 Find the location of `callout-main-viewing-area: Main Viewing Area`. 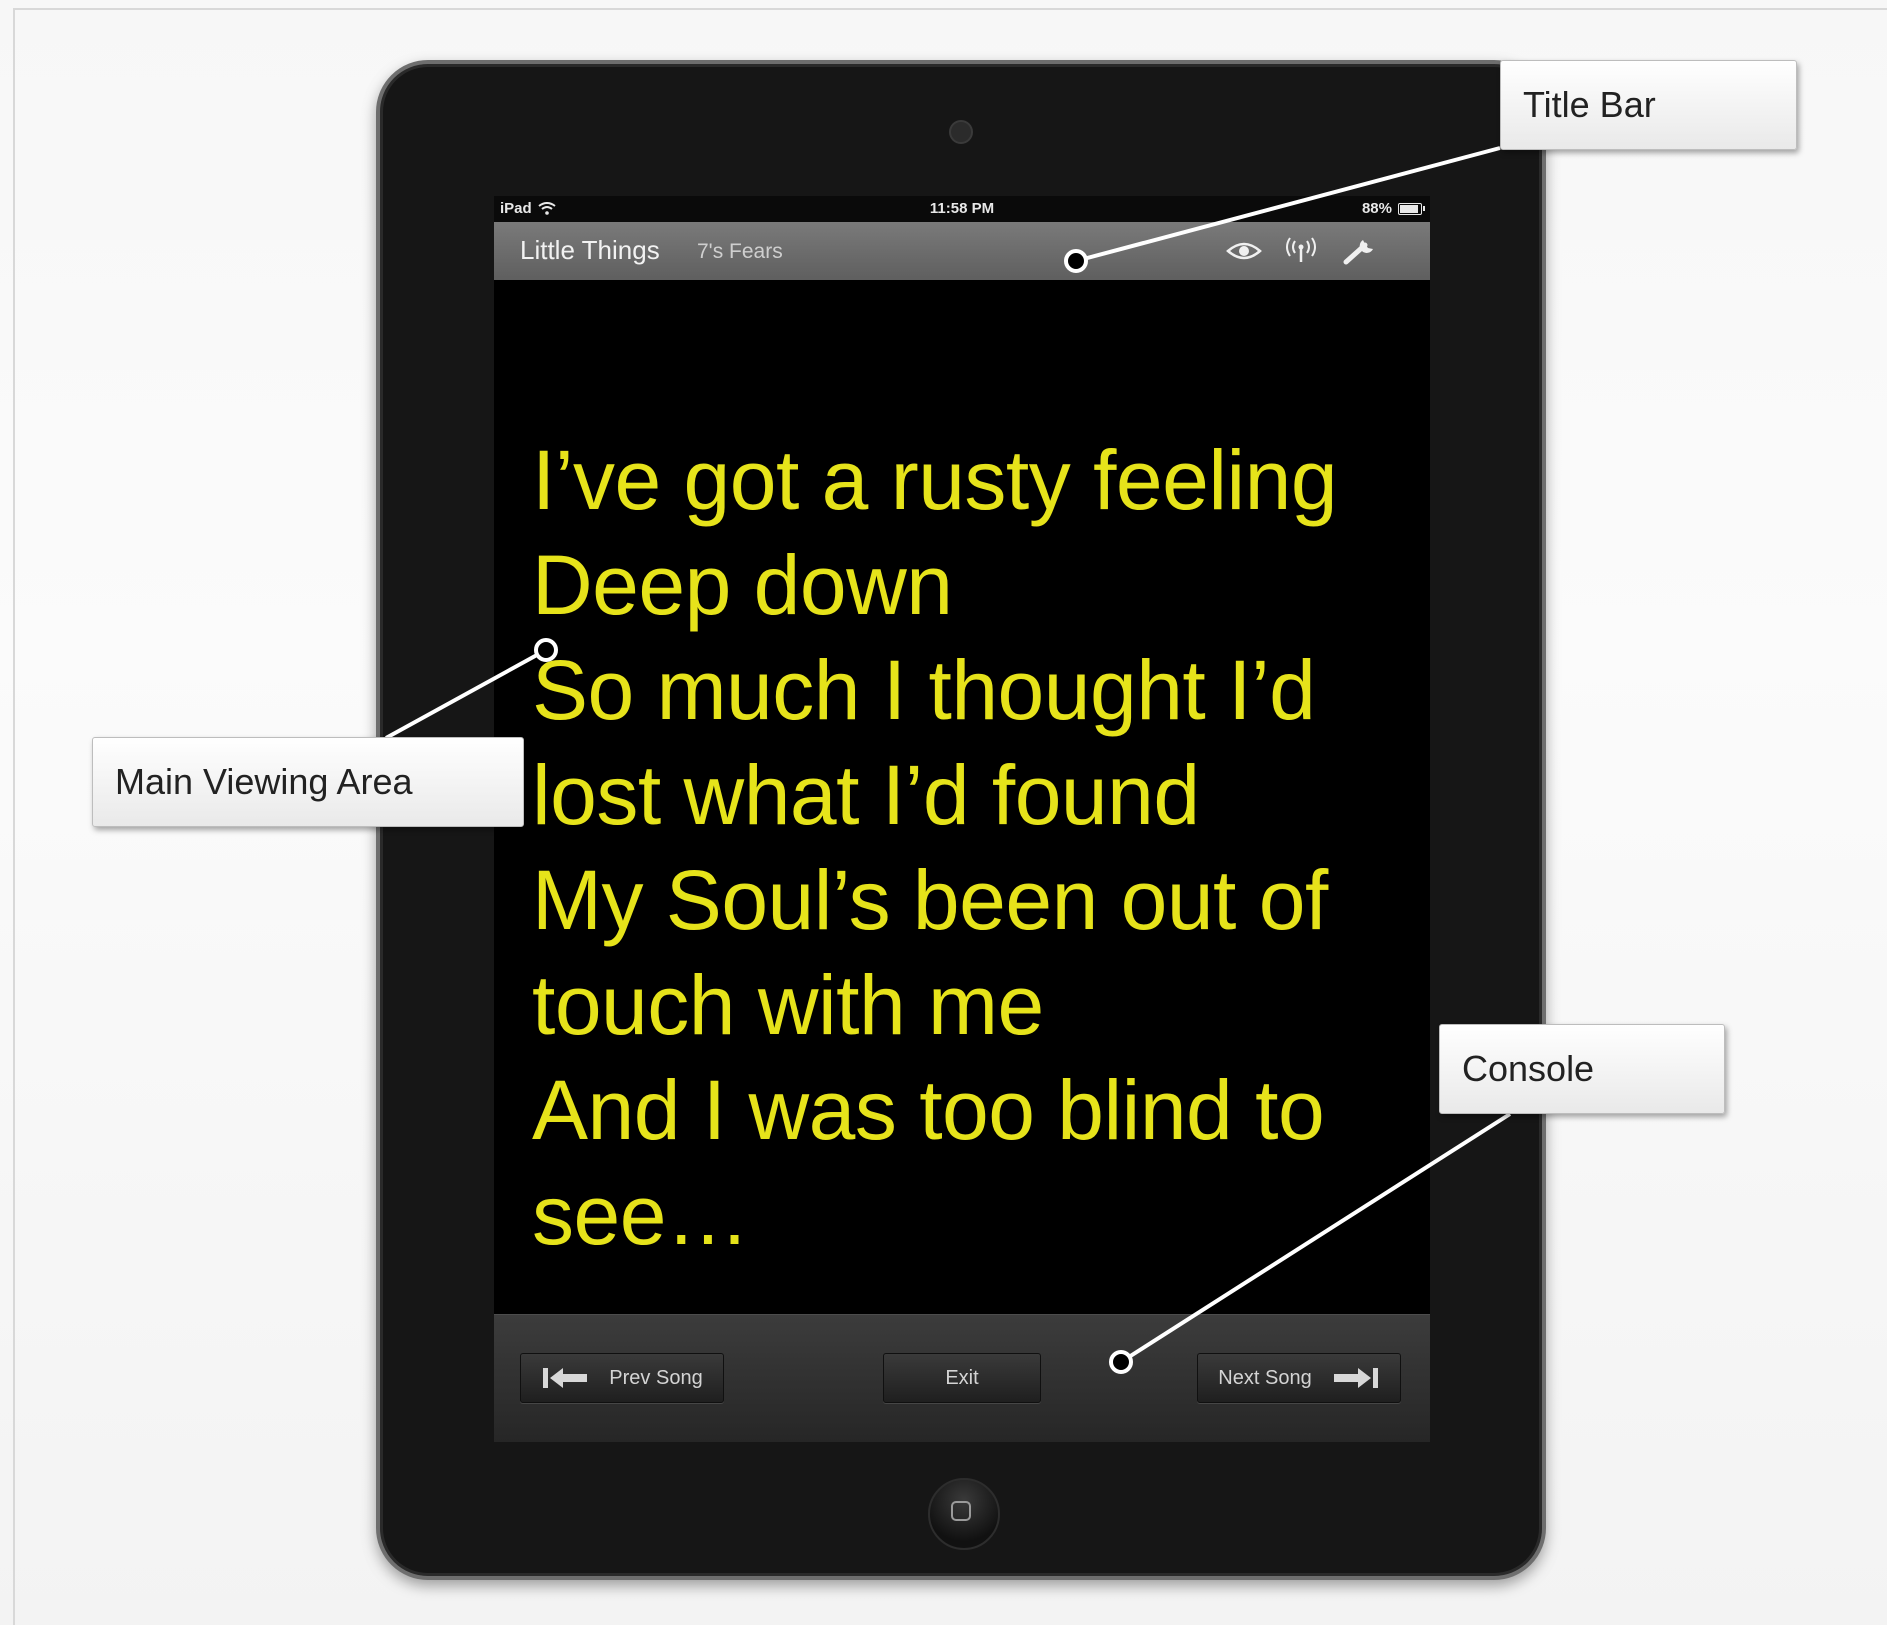

callout-main-viewing-area: Main Viewing Area is located at coordinates (308, 782).